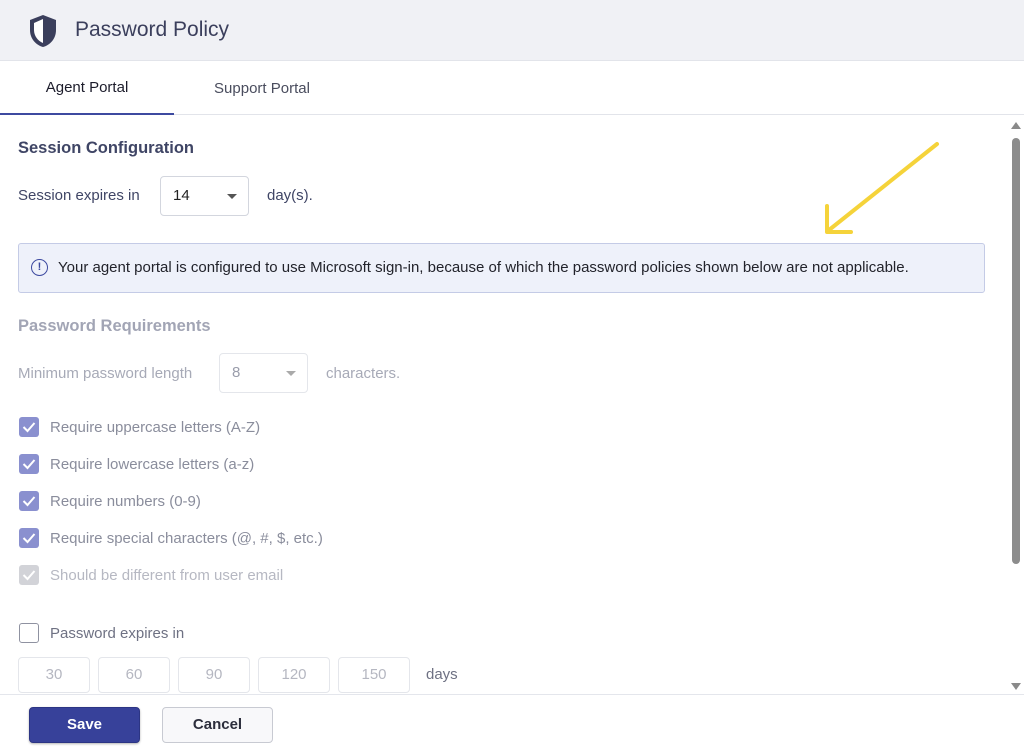 The image size is (1024, 751). What do you see at coordinates (374, 675) in the screenshot?
I see `expiry-option-150: 150` at bounding box center [374, 675].